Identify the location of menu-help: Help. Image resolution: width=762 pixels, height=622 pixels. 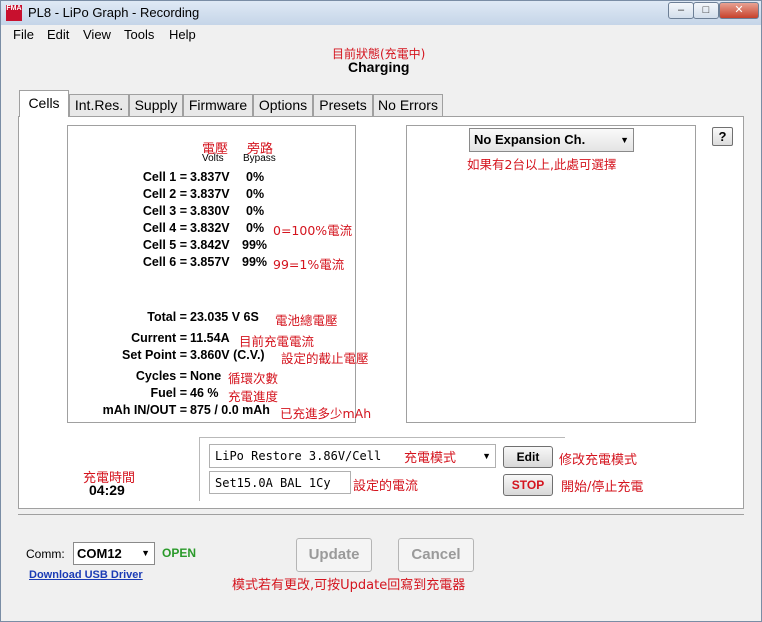
(182, 34).